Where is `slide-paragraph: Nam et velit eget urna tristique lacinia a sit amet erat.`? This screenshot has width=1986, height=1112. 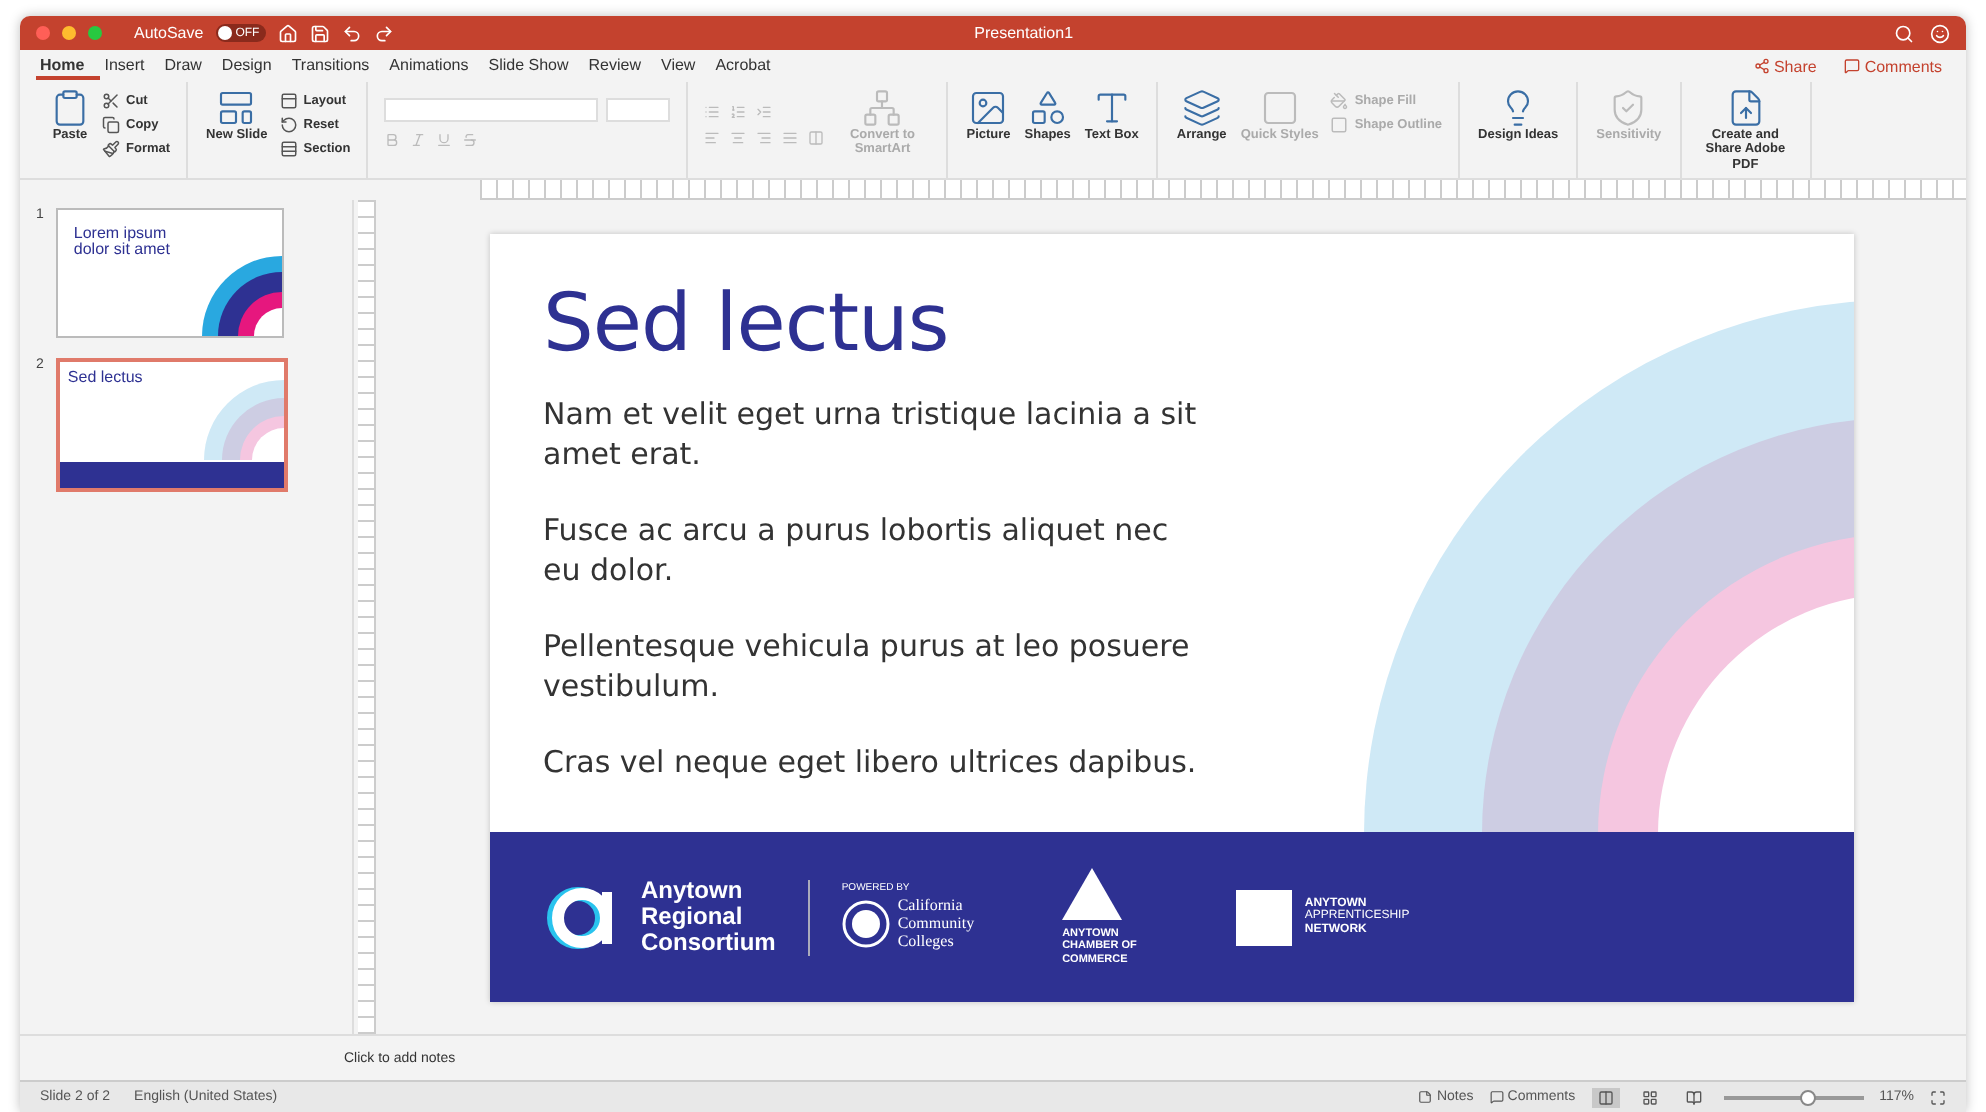 slide-paragraph: Nam et velit eget urna tristique lacinia a sit amet erat. is located at coordinates (871, 434).